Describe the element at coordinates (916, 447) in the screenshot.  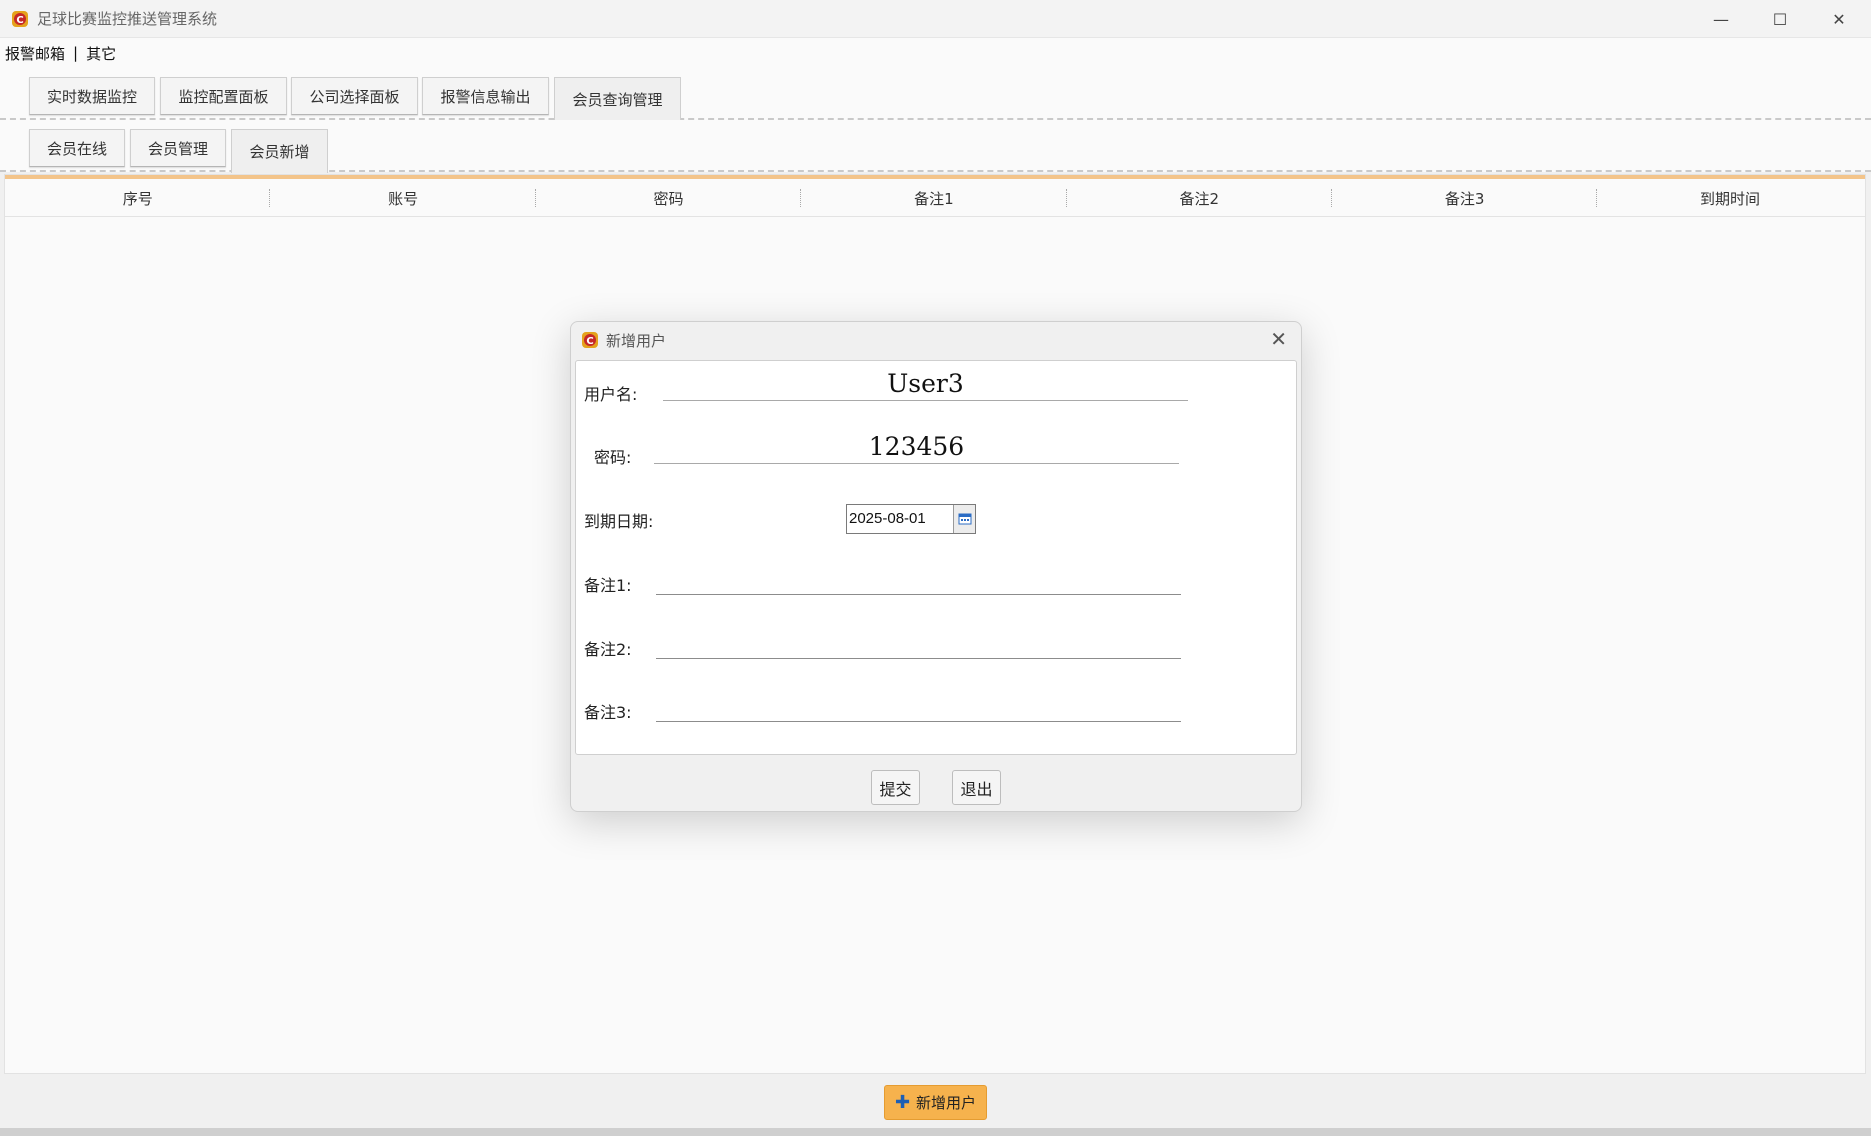
I see `password-input: 123456` at that location.